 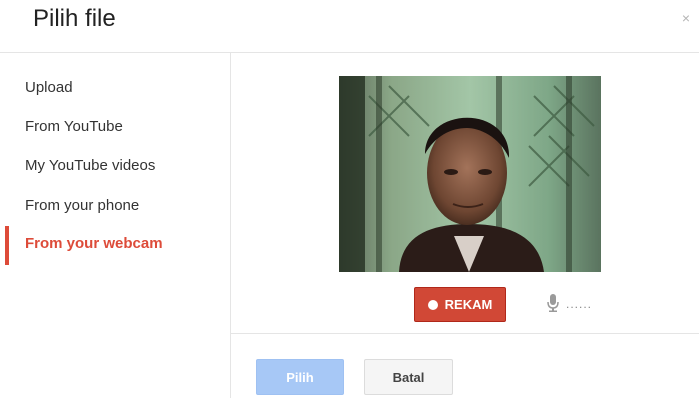 What do you see at coordinates (300, 377) in the screenshot?
I see `select-button: Pilih` at bounding box center [300, 377].